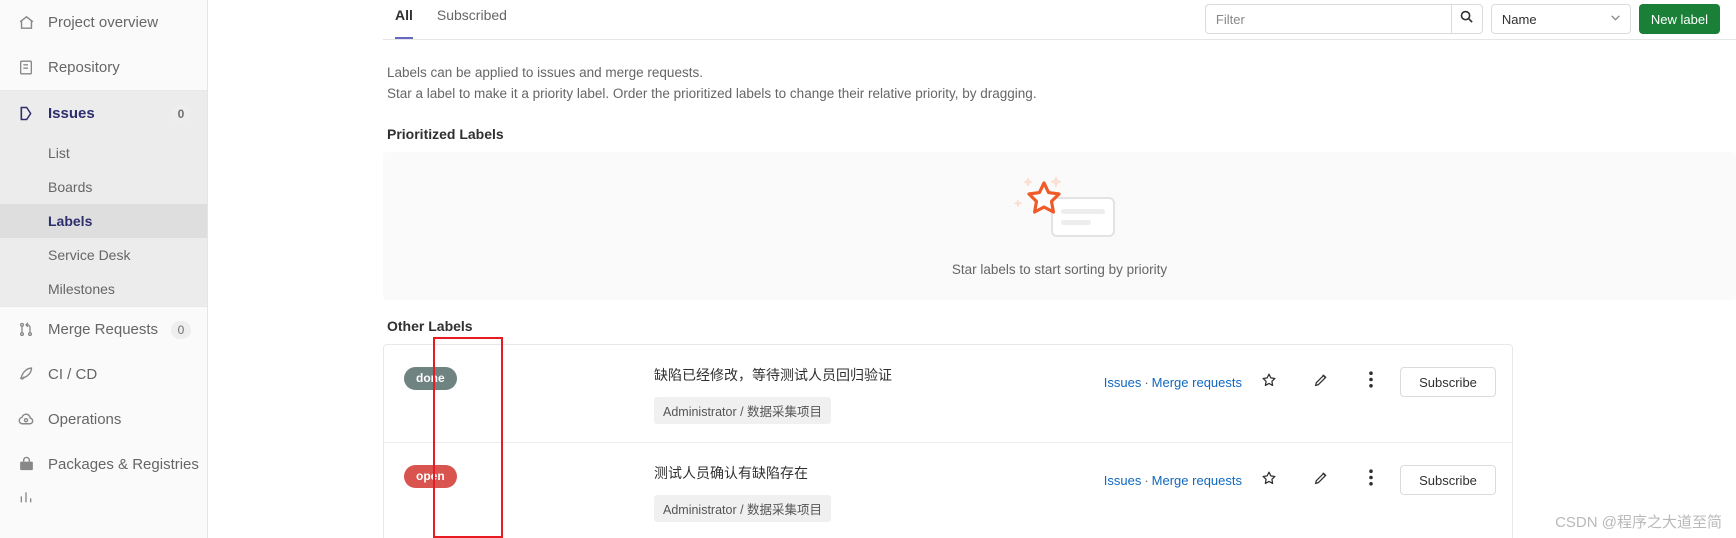 The height and width of the screenshot is (538, 1736). I want to click on sidebar-item-packages: Packages & Registries, so click(103, 464).